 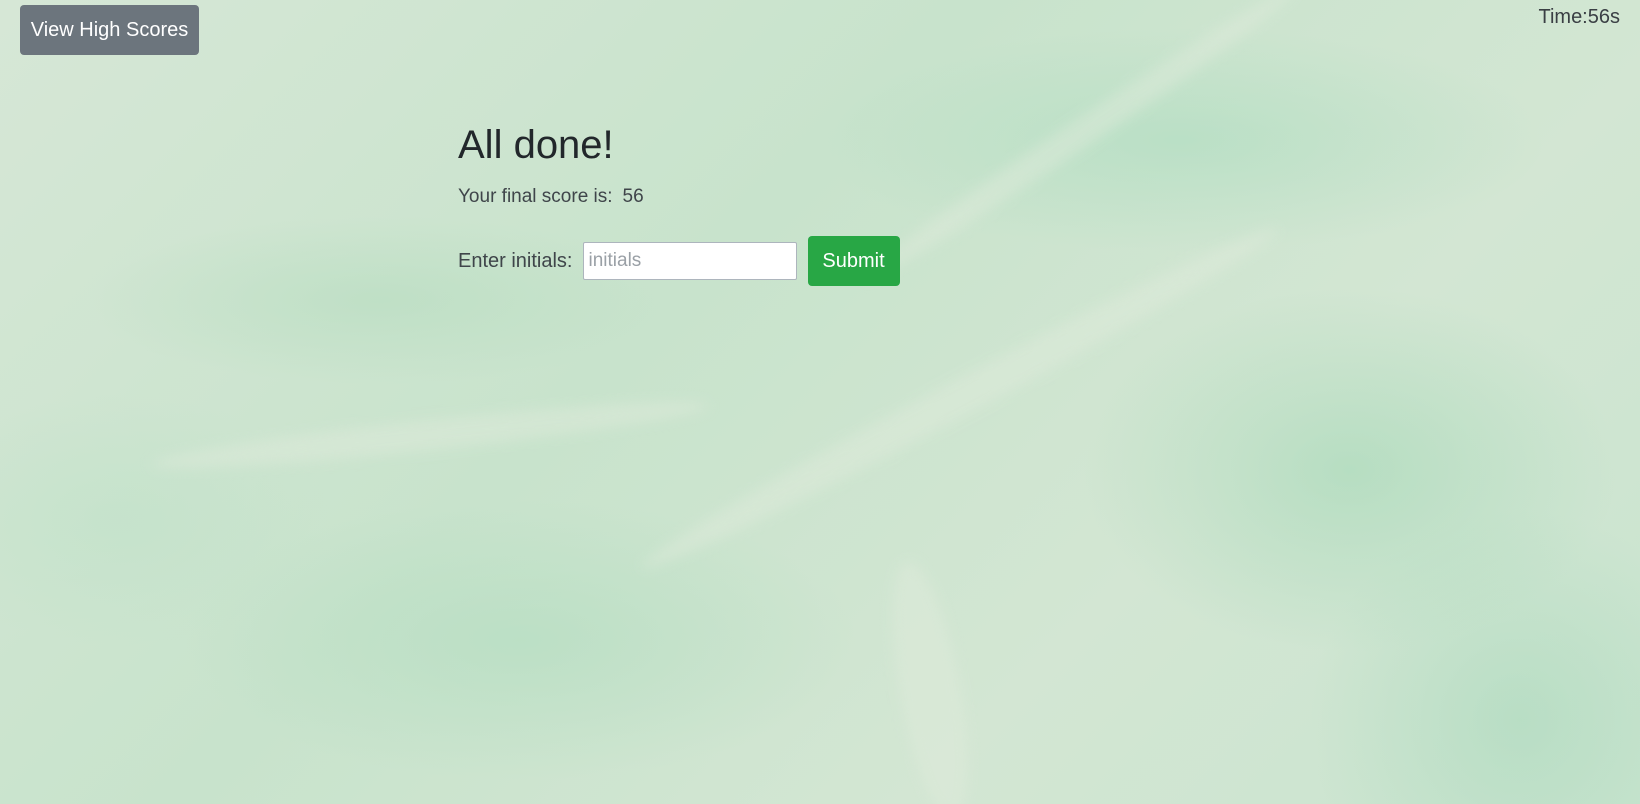 I want to click on timer-display: Time:56s, so click(x=1579, y=17).